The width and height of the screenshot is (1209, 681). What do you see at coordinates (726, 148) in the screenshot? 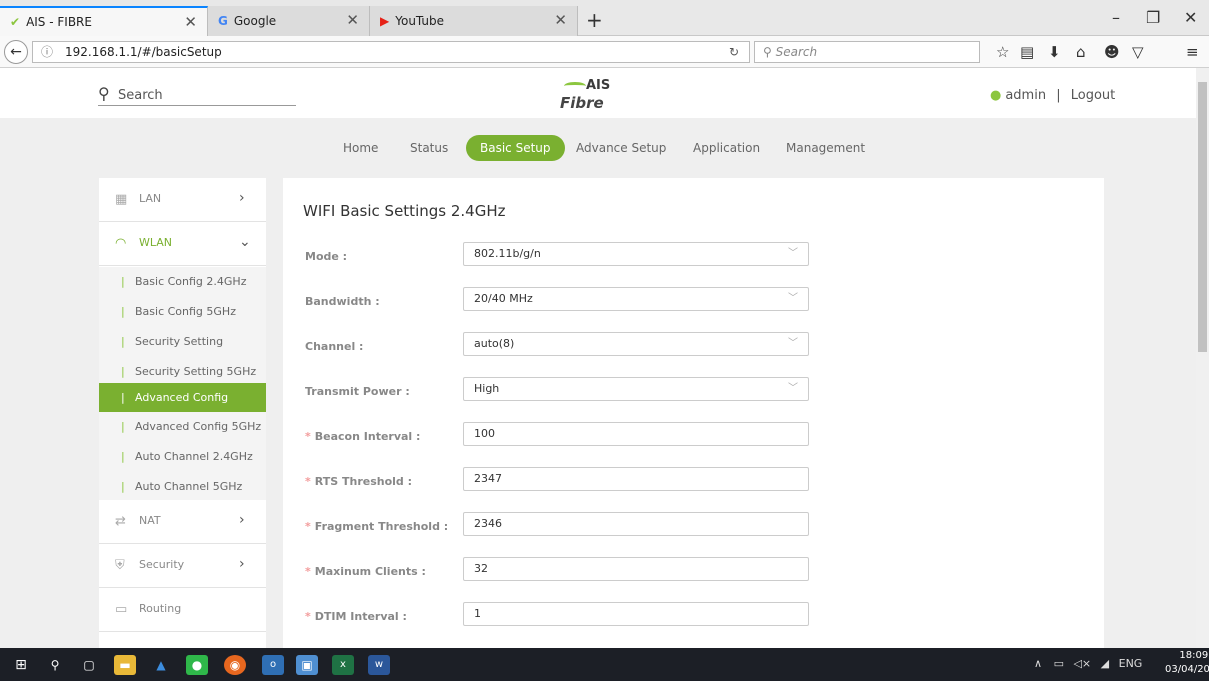
I see `nav-application: Application` at bounding box center [726, 148].